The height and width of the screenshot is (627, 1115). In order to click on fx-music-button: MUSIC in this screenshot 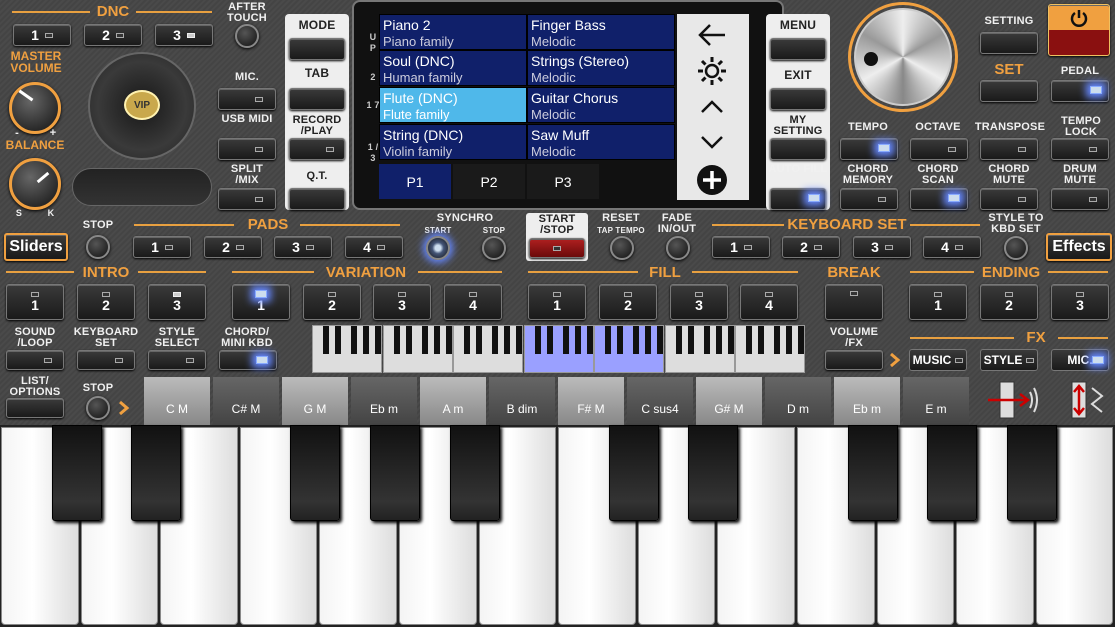, I will do `click(938, 360)`.